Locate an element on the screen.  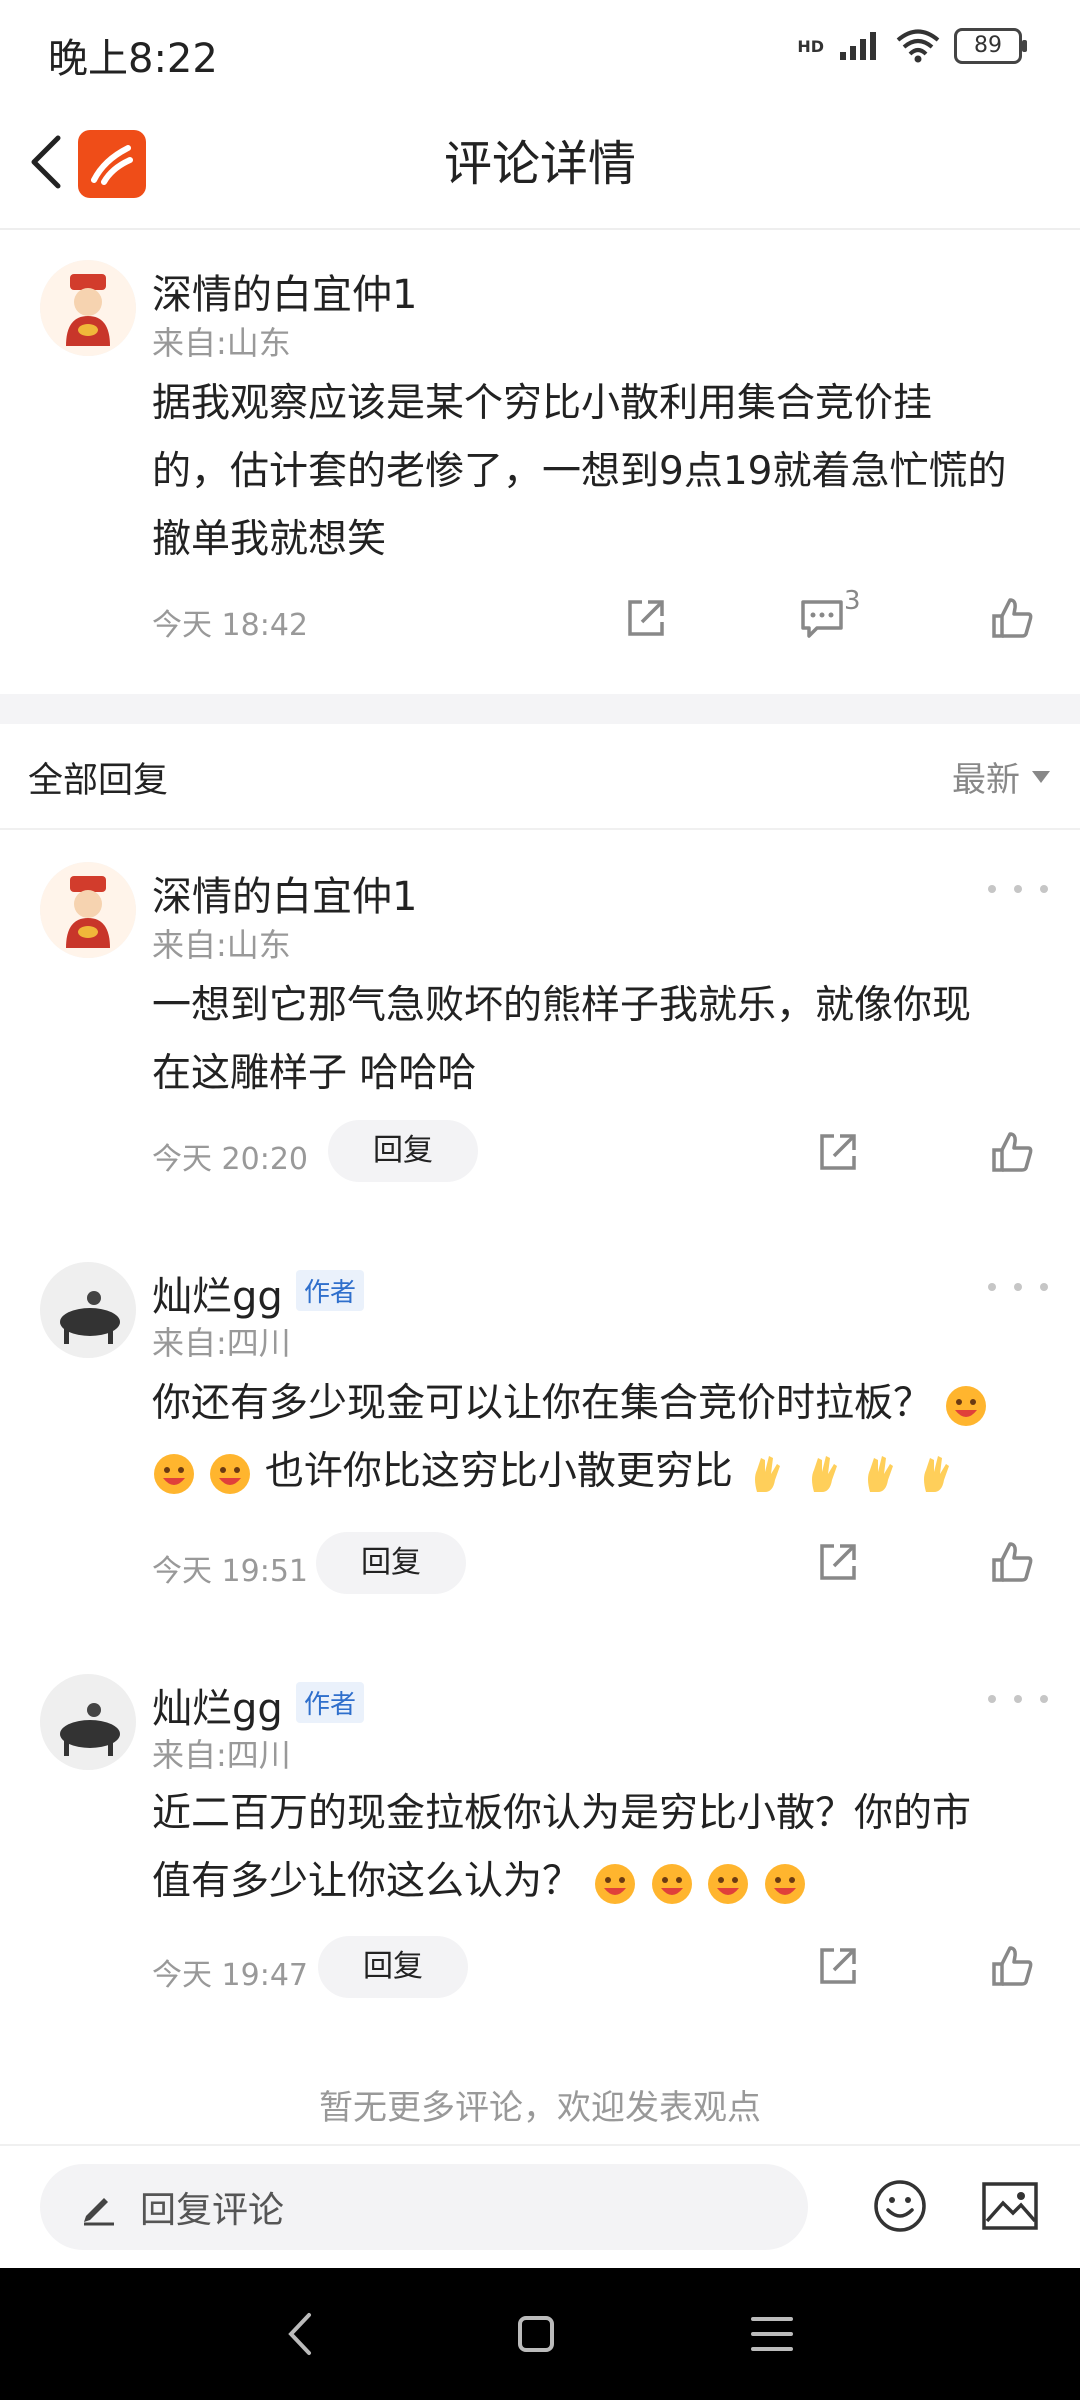
signal-icon is located at coordinates (858, 46).